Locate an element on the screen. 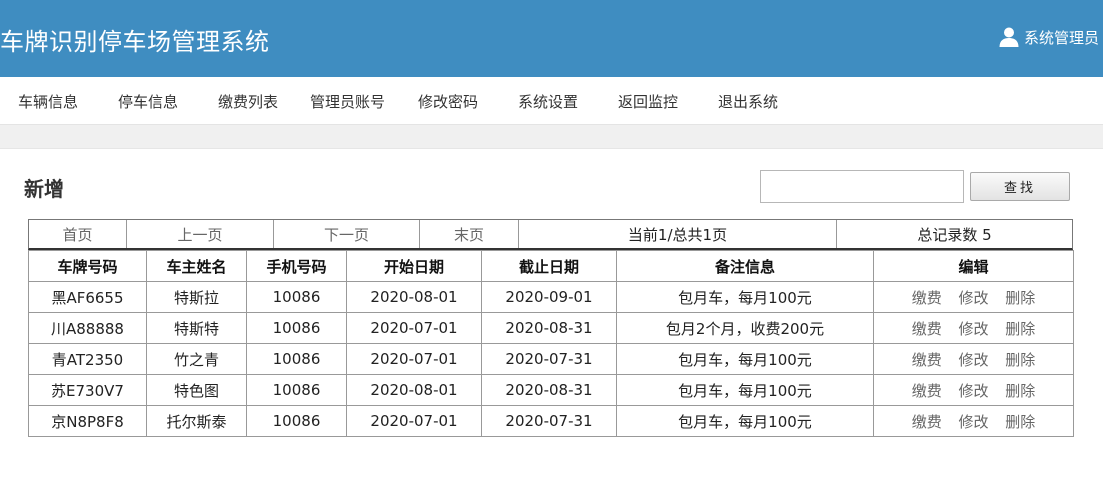  column-header-note: 备注信息 is located at coordinates (745, 266).